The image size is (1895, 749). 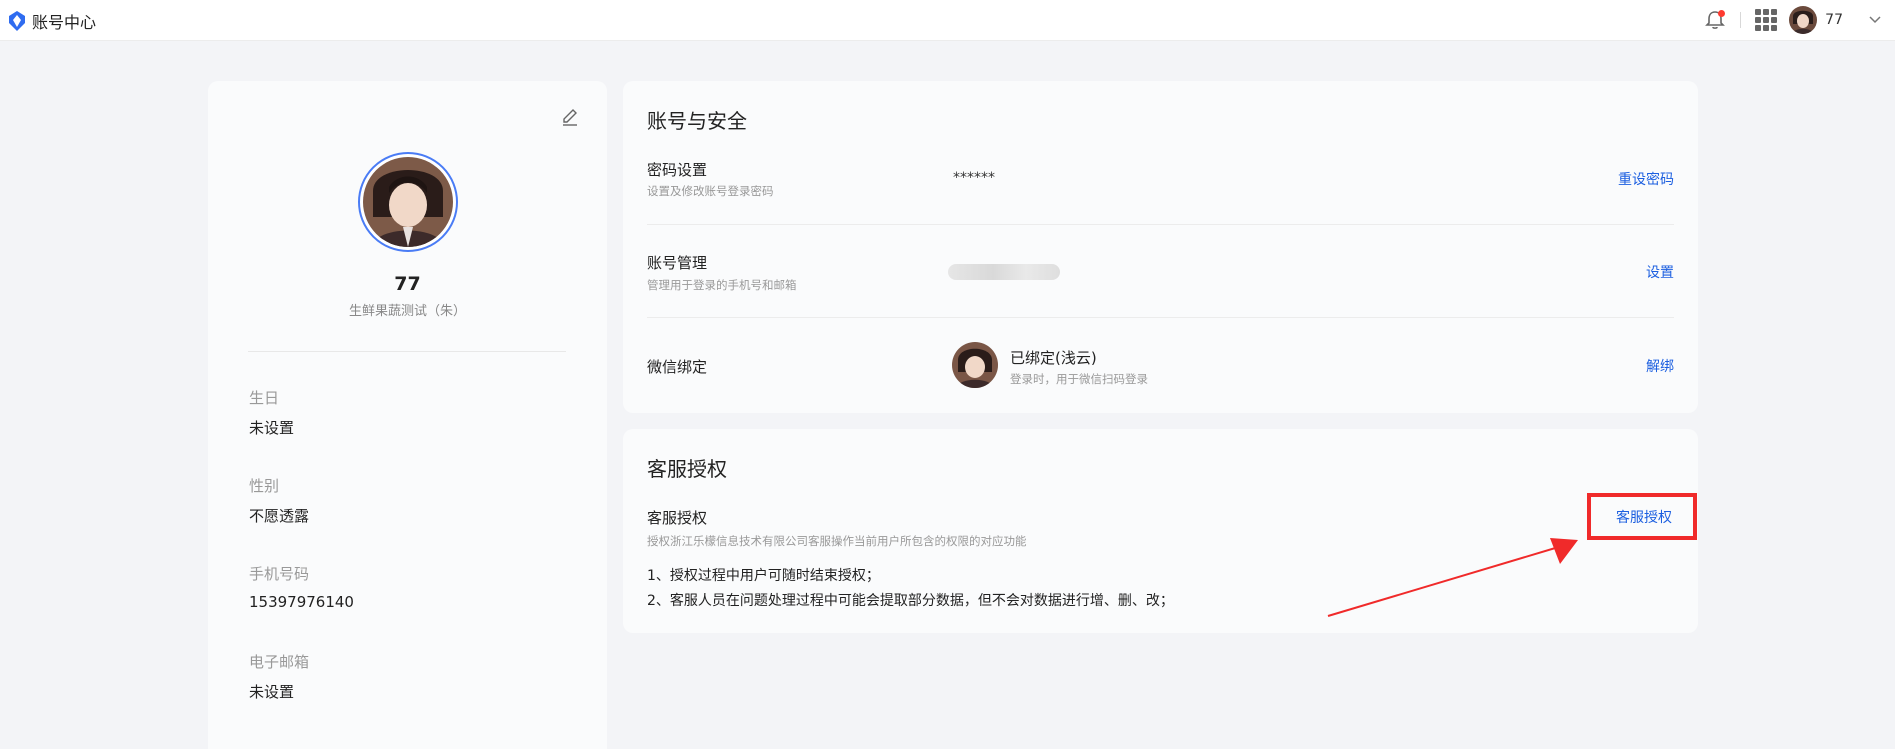 What do you see at coordinates (1715, 20) in the screenshot?
I see `bell-icon` at bounding box center [1715, 20].